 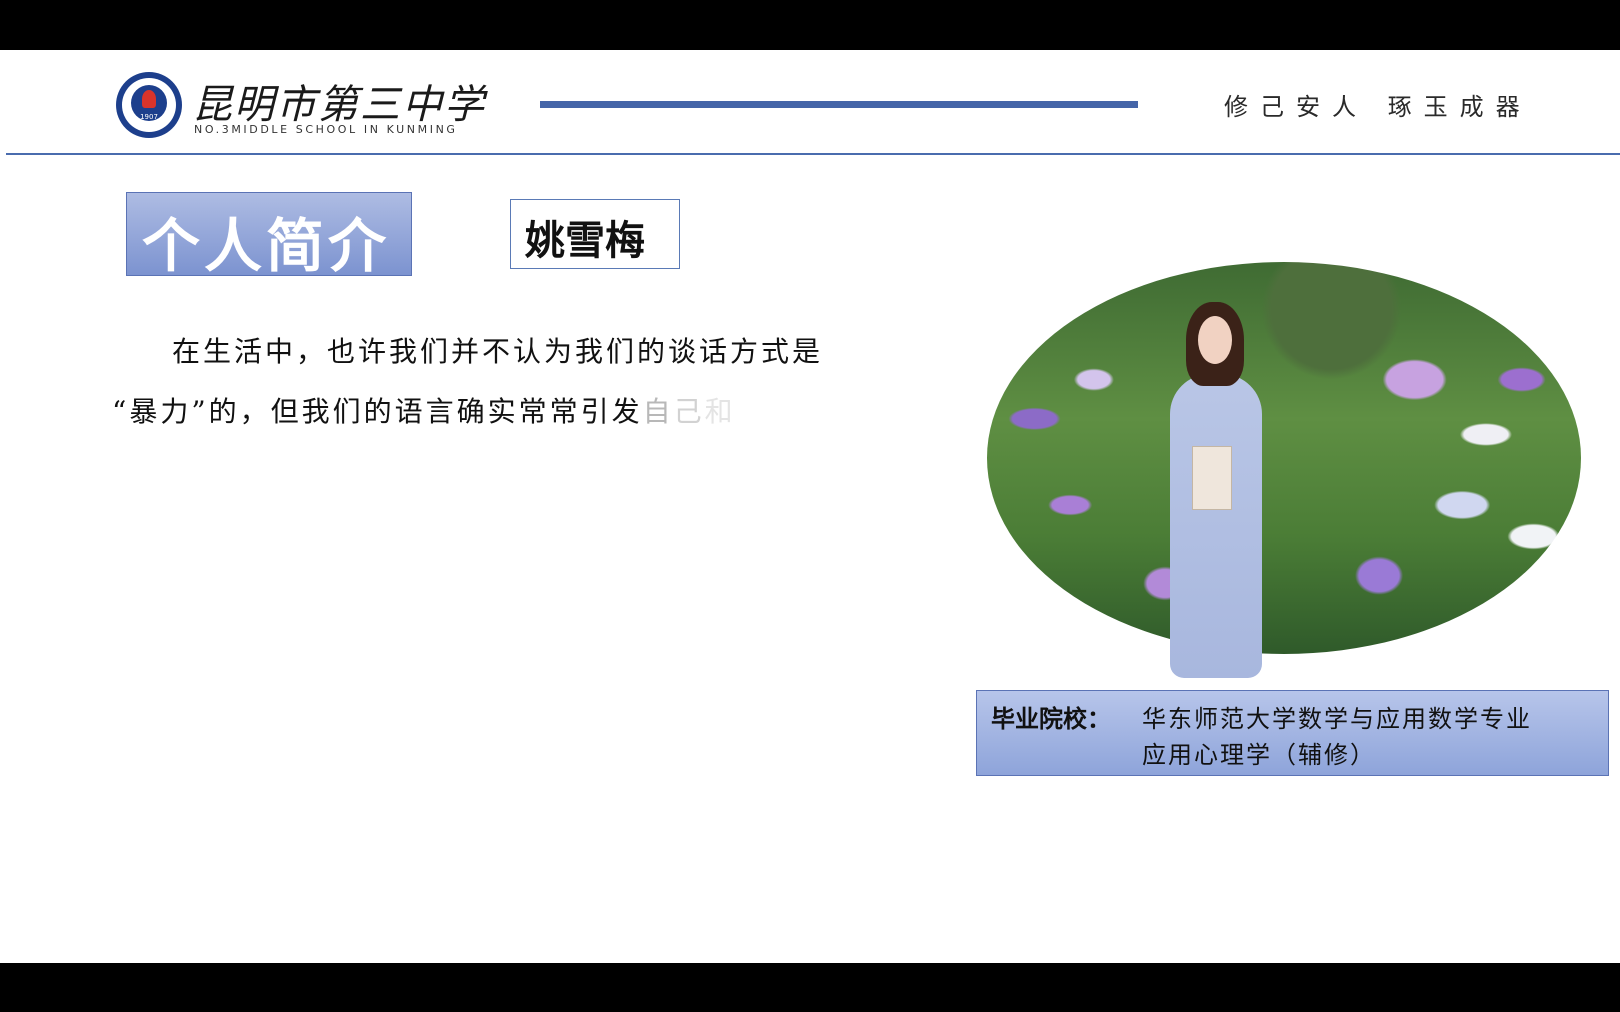 I want to click on paragraph-line-2-text: “暴力”的，但我们的语言确实常常引发, so click(x=377, y=411).